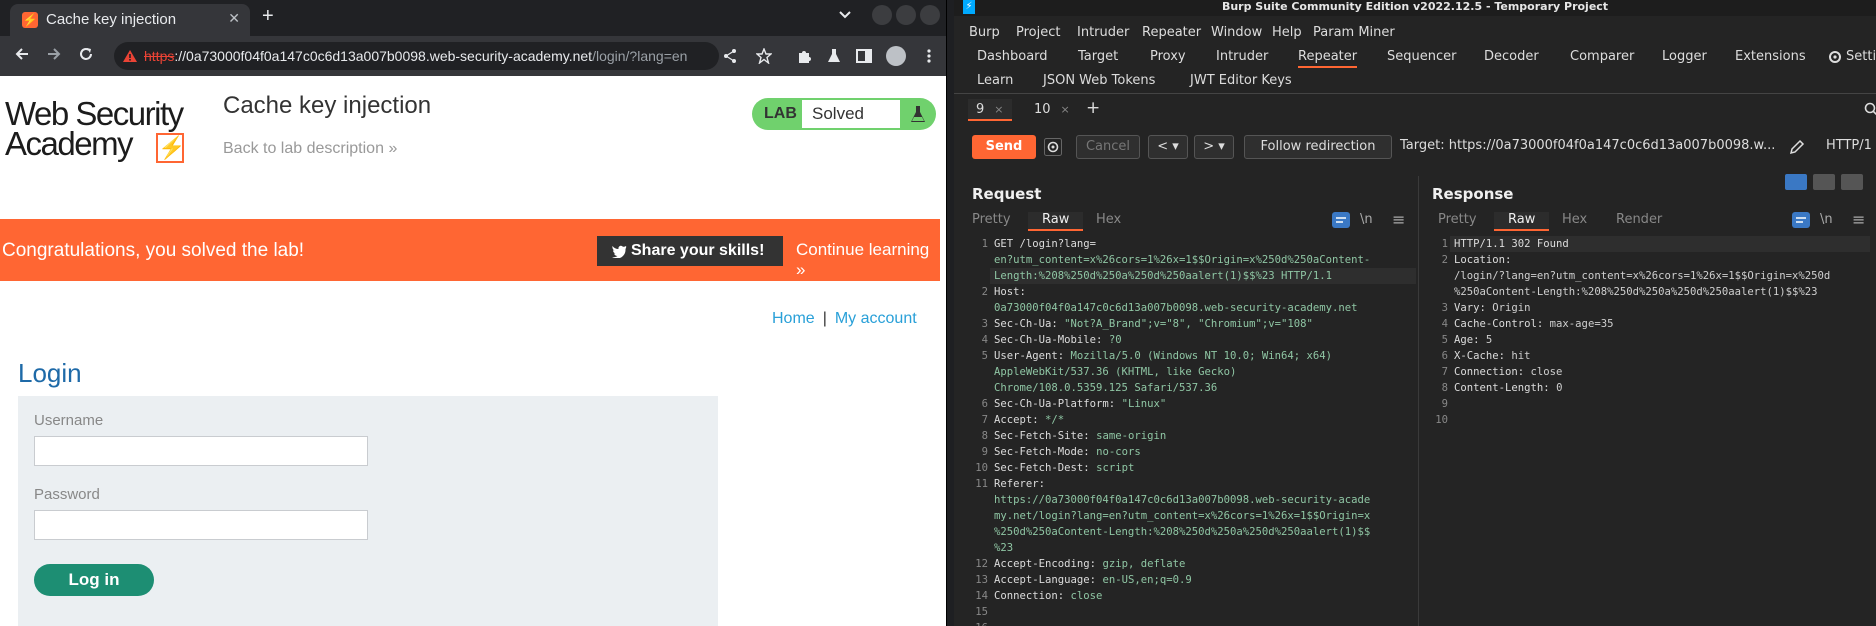 The width and height of the screenshot is (1876, 626). I want to click on side-panel-icon, so click(864, 56).